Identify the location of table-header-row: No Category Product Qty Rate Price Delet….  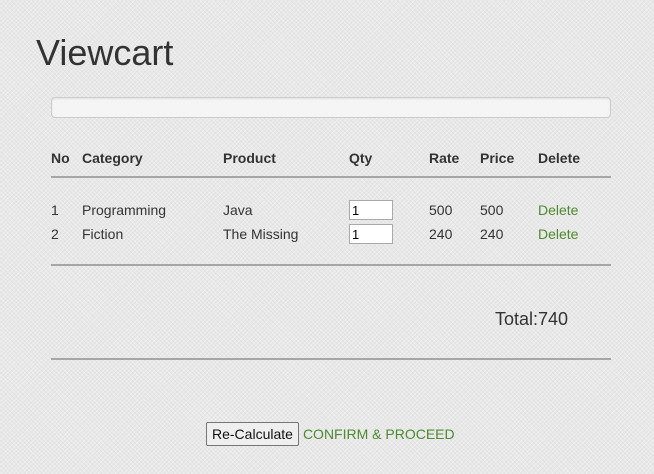
(331, 159).